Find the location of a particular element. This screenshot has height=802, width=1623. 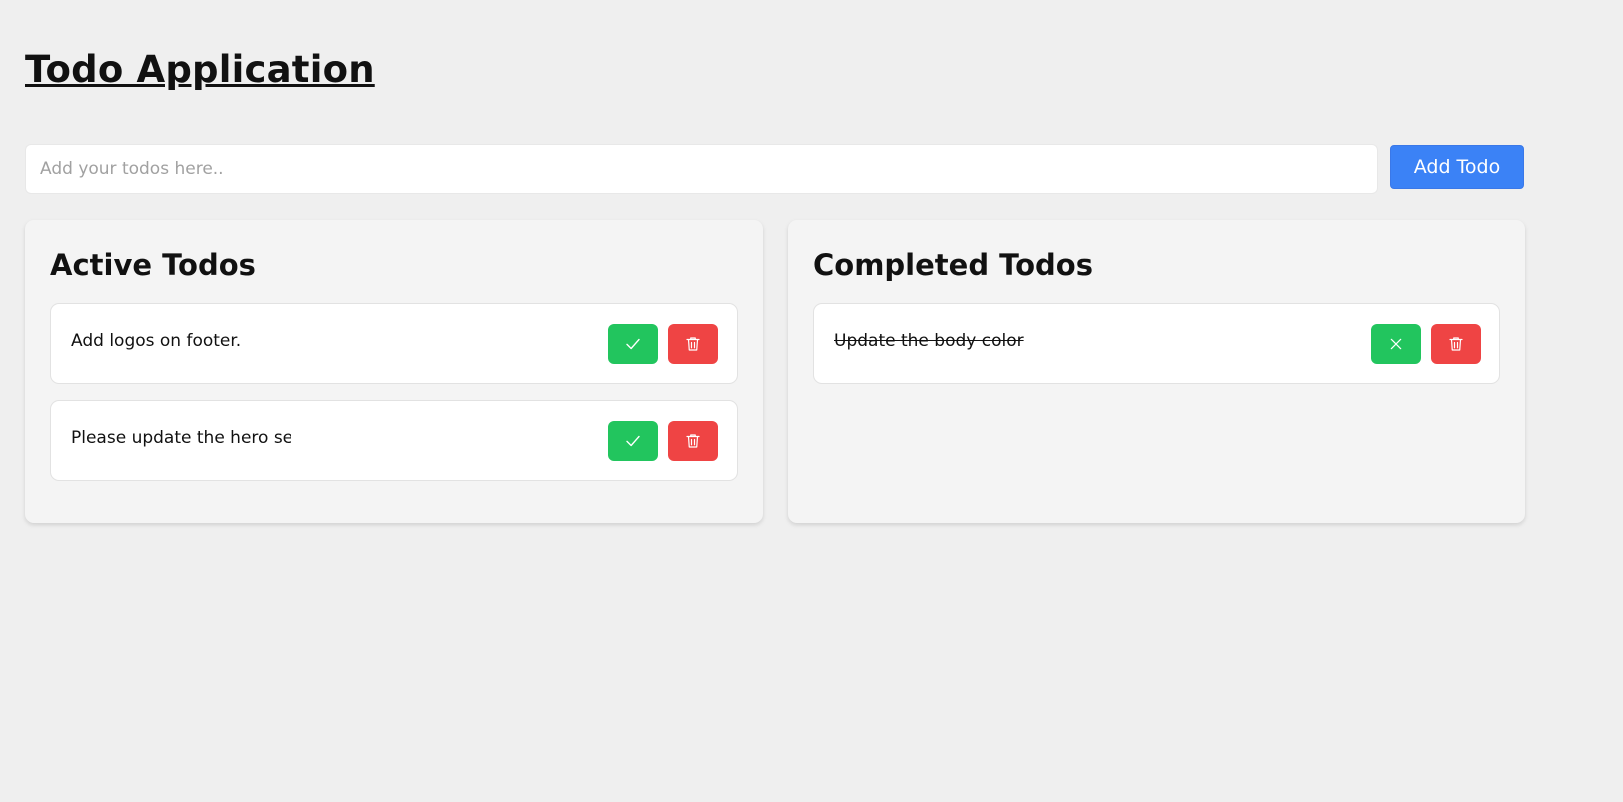

active-todos-heading: Active Todos is located at coordinates (153, 265).